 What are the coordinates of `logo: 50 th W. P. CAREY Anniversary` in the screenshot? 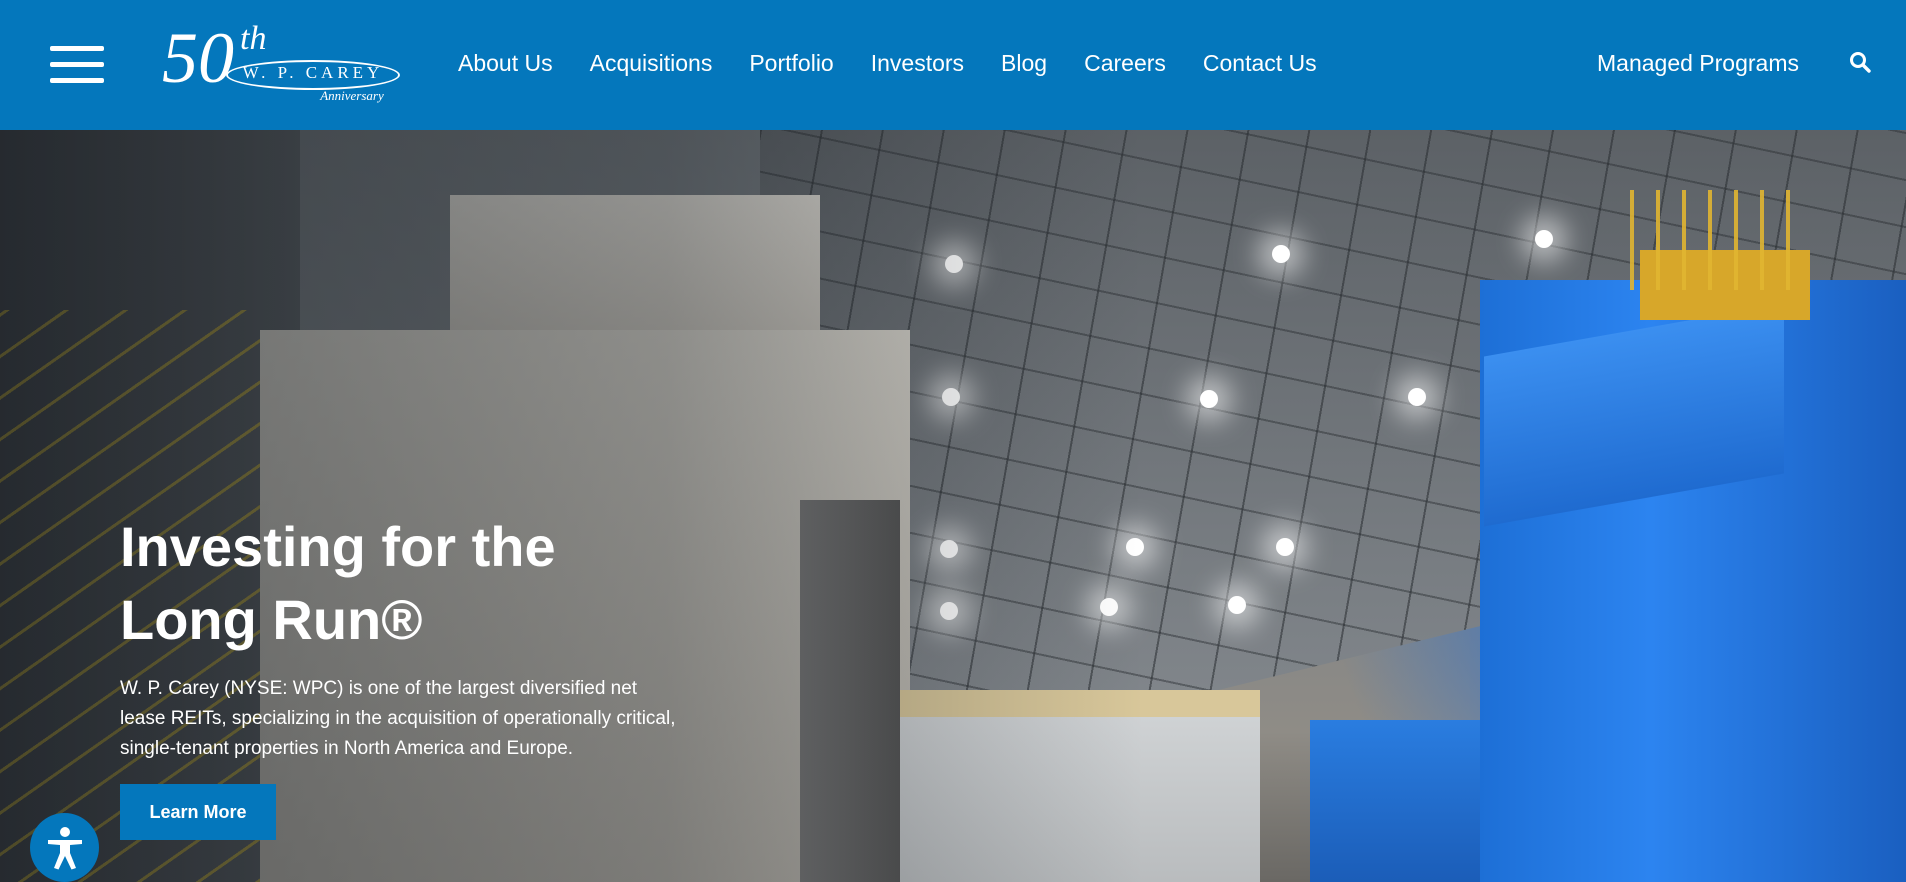 It's located at (285, 63).